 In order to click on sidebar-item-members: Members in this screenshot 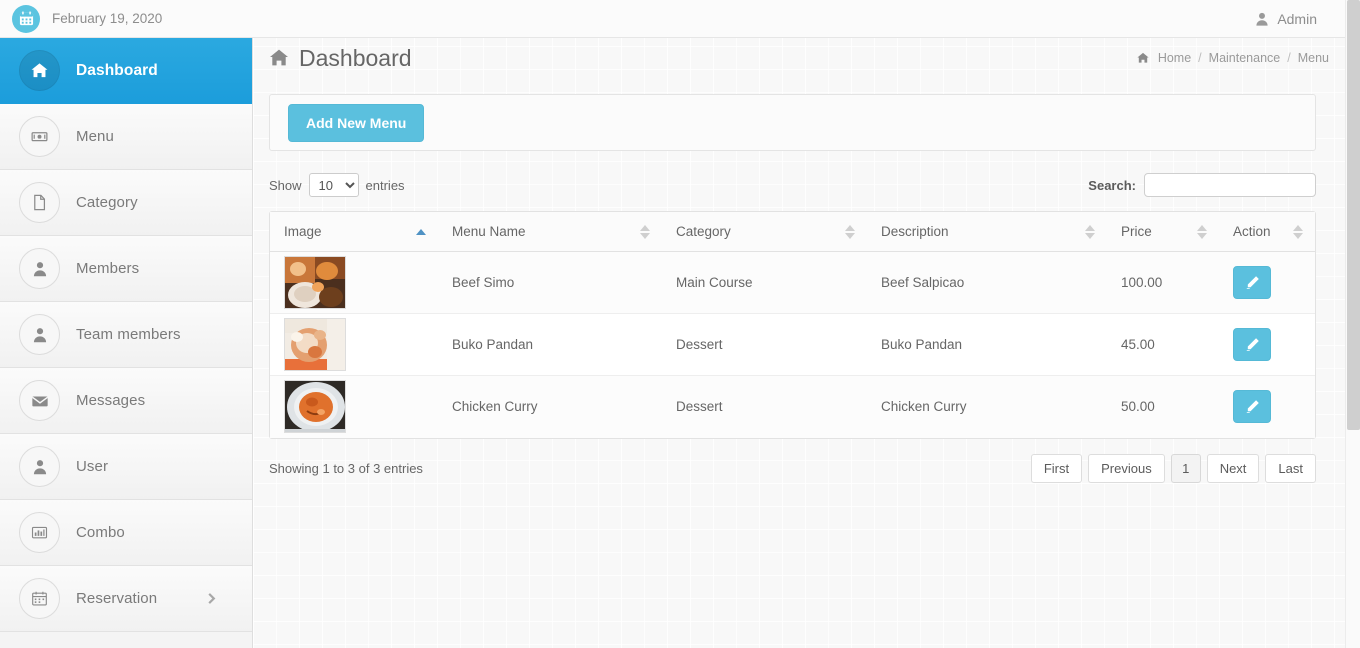, I will do `click(126, 269)`.